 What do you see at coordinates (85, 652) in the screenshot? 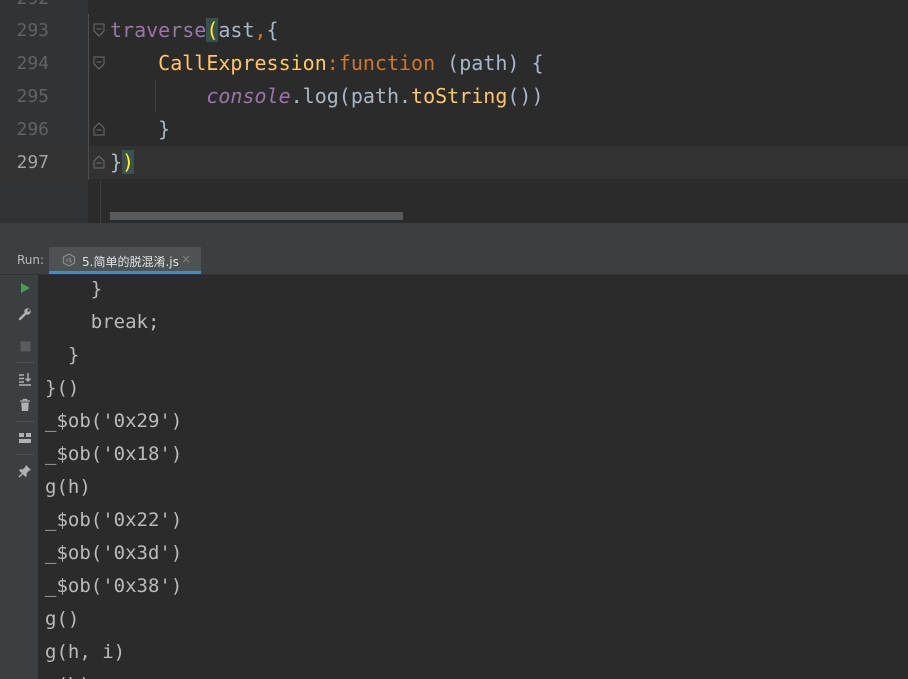
I see `console-line: g(h, i)` at bounding box center [85, 652].